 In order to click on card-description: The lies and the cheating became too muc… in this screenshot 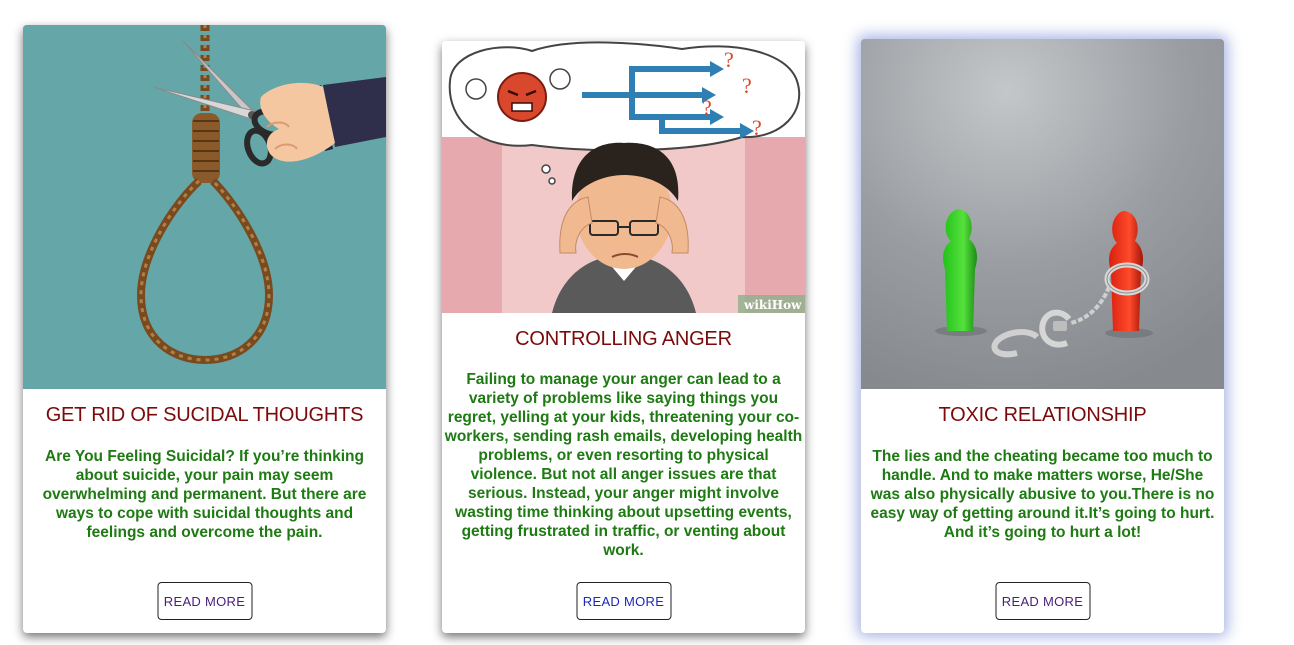, I will do `click(1042, 494)`.